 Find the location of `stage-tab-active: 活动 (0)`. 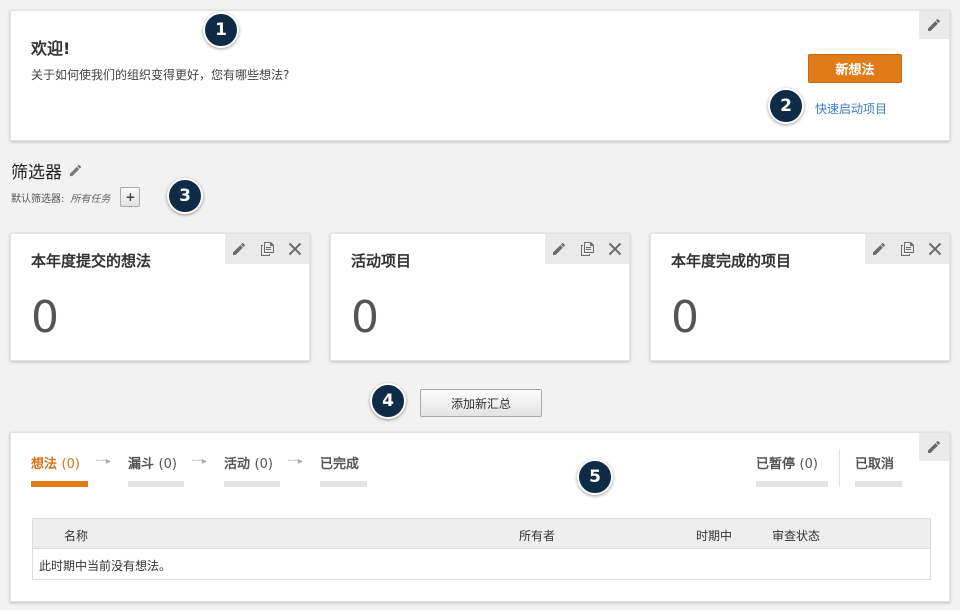

stage-tab-active: 活动 (0) is located at coordinates (248, 462).